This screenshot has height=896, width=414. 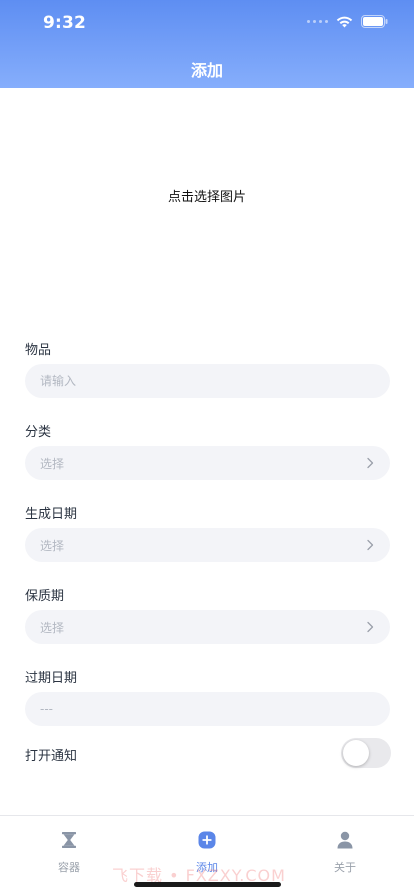 I want to click on toggle-knob, so click(x=356, y=753).